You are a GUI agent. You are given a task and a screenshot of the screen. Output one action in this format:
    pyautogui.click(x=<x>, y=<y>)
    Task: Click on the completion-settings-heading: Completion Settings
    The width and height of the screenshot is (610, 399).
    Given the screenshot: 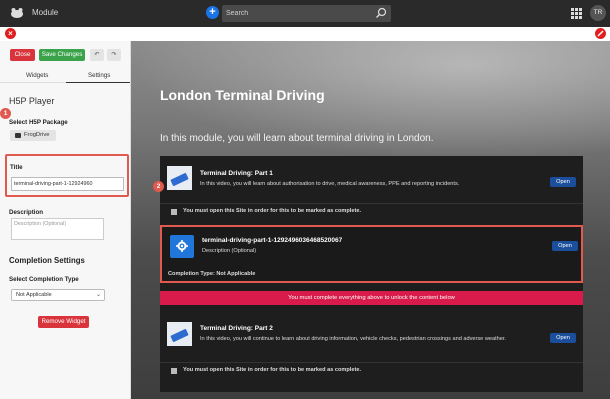 What is the action you would take?
    pyautogui.click(x=47, y=260)
    